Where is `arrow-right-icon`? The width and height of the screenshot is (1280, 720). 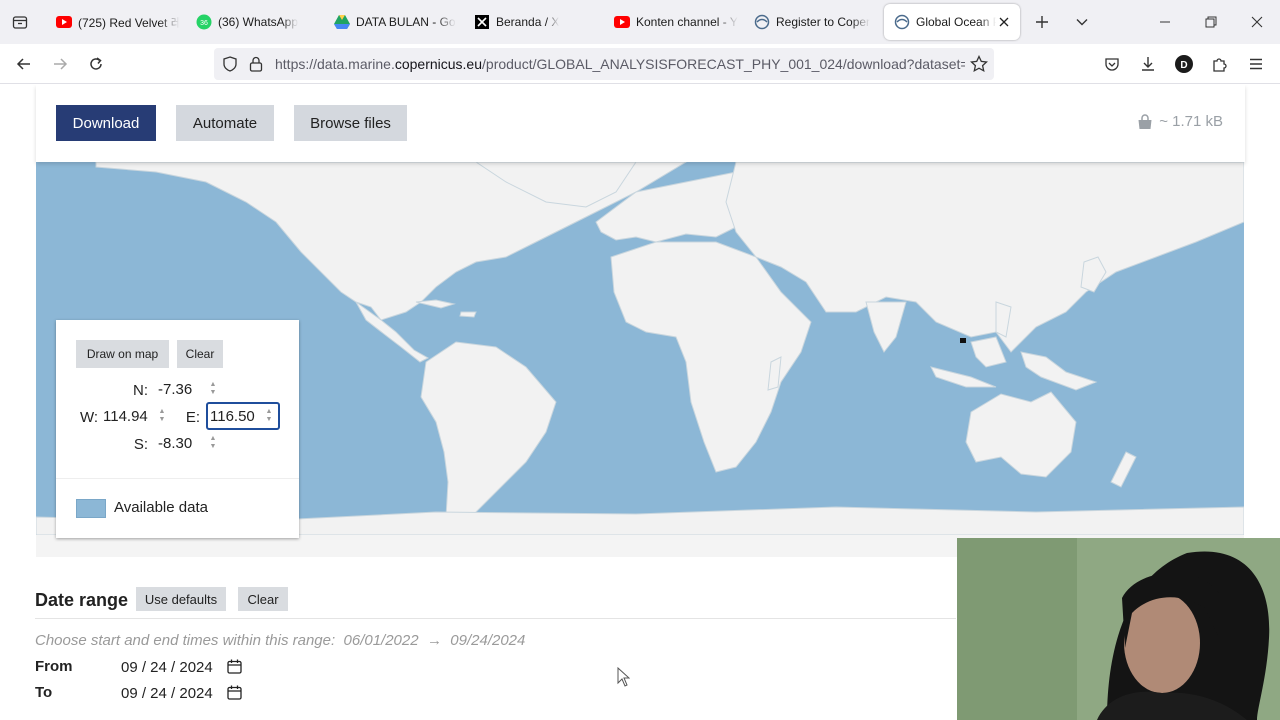 arrow-right-icon is located at coordinates (61, 64).